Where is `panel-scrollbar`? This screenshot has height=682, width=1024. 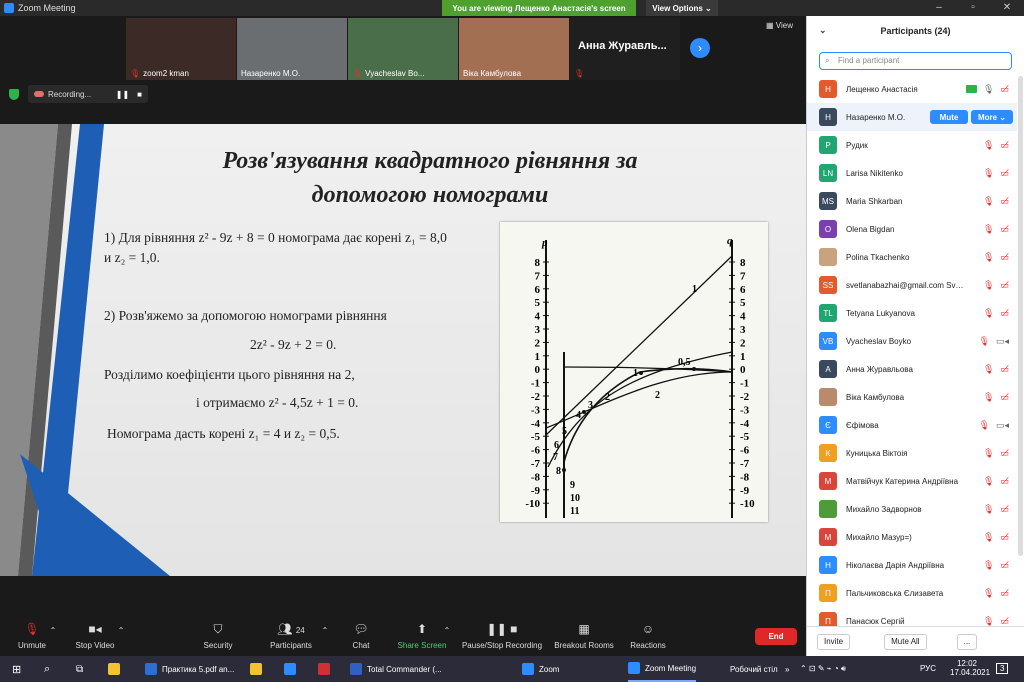 panel-scrollbar is located at coordinates (1020, 316).